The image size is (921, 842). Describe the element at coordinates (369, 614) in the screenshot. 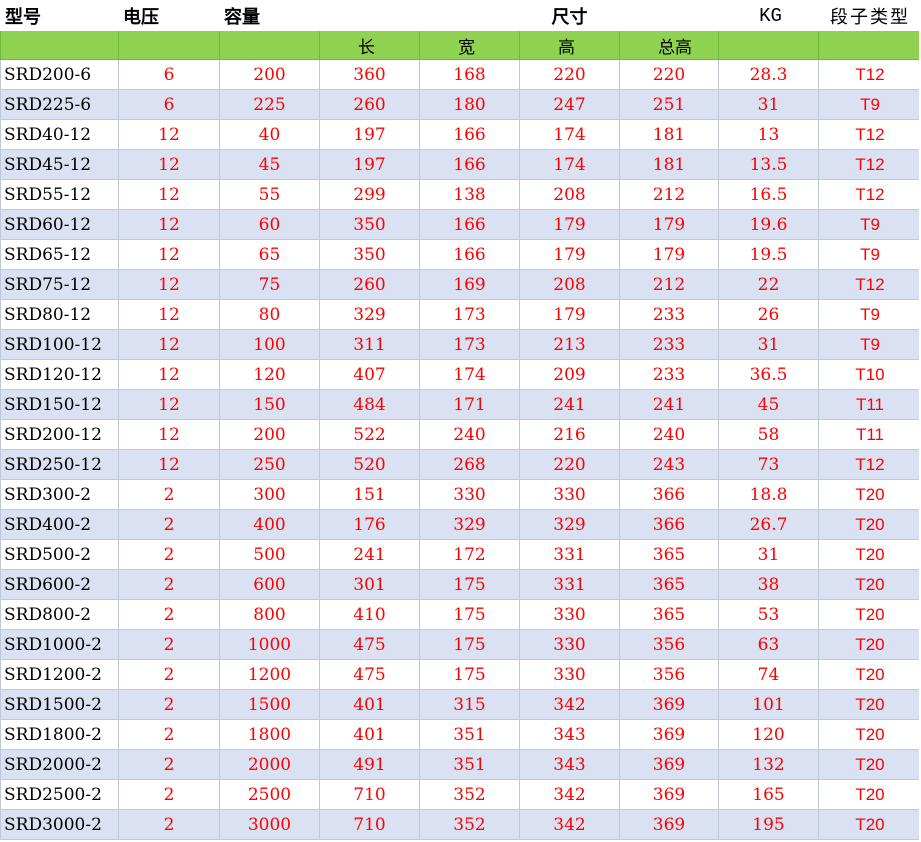

I see `cell-length: 410` at that location.